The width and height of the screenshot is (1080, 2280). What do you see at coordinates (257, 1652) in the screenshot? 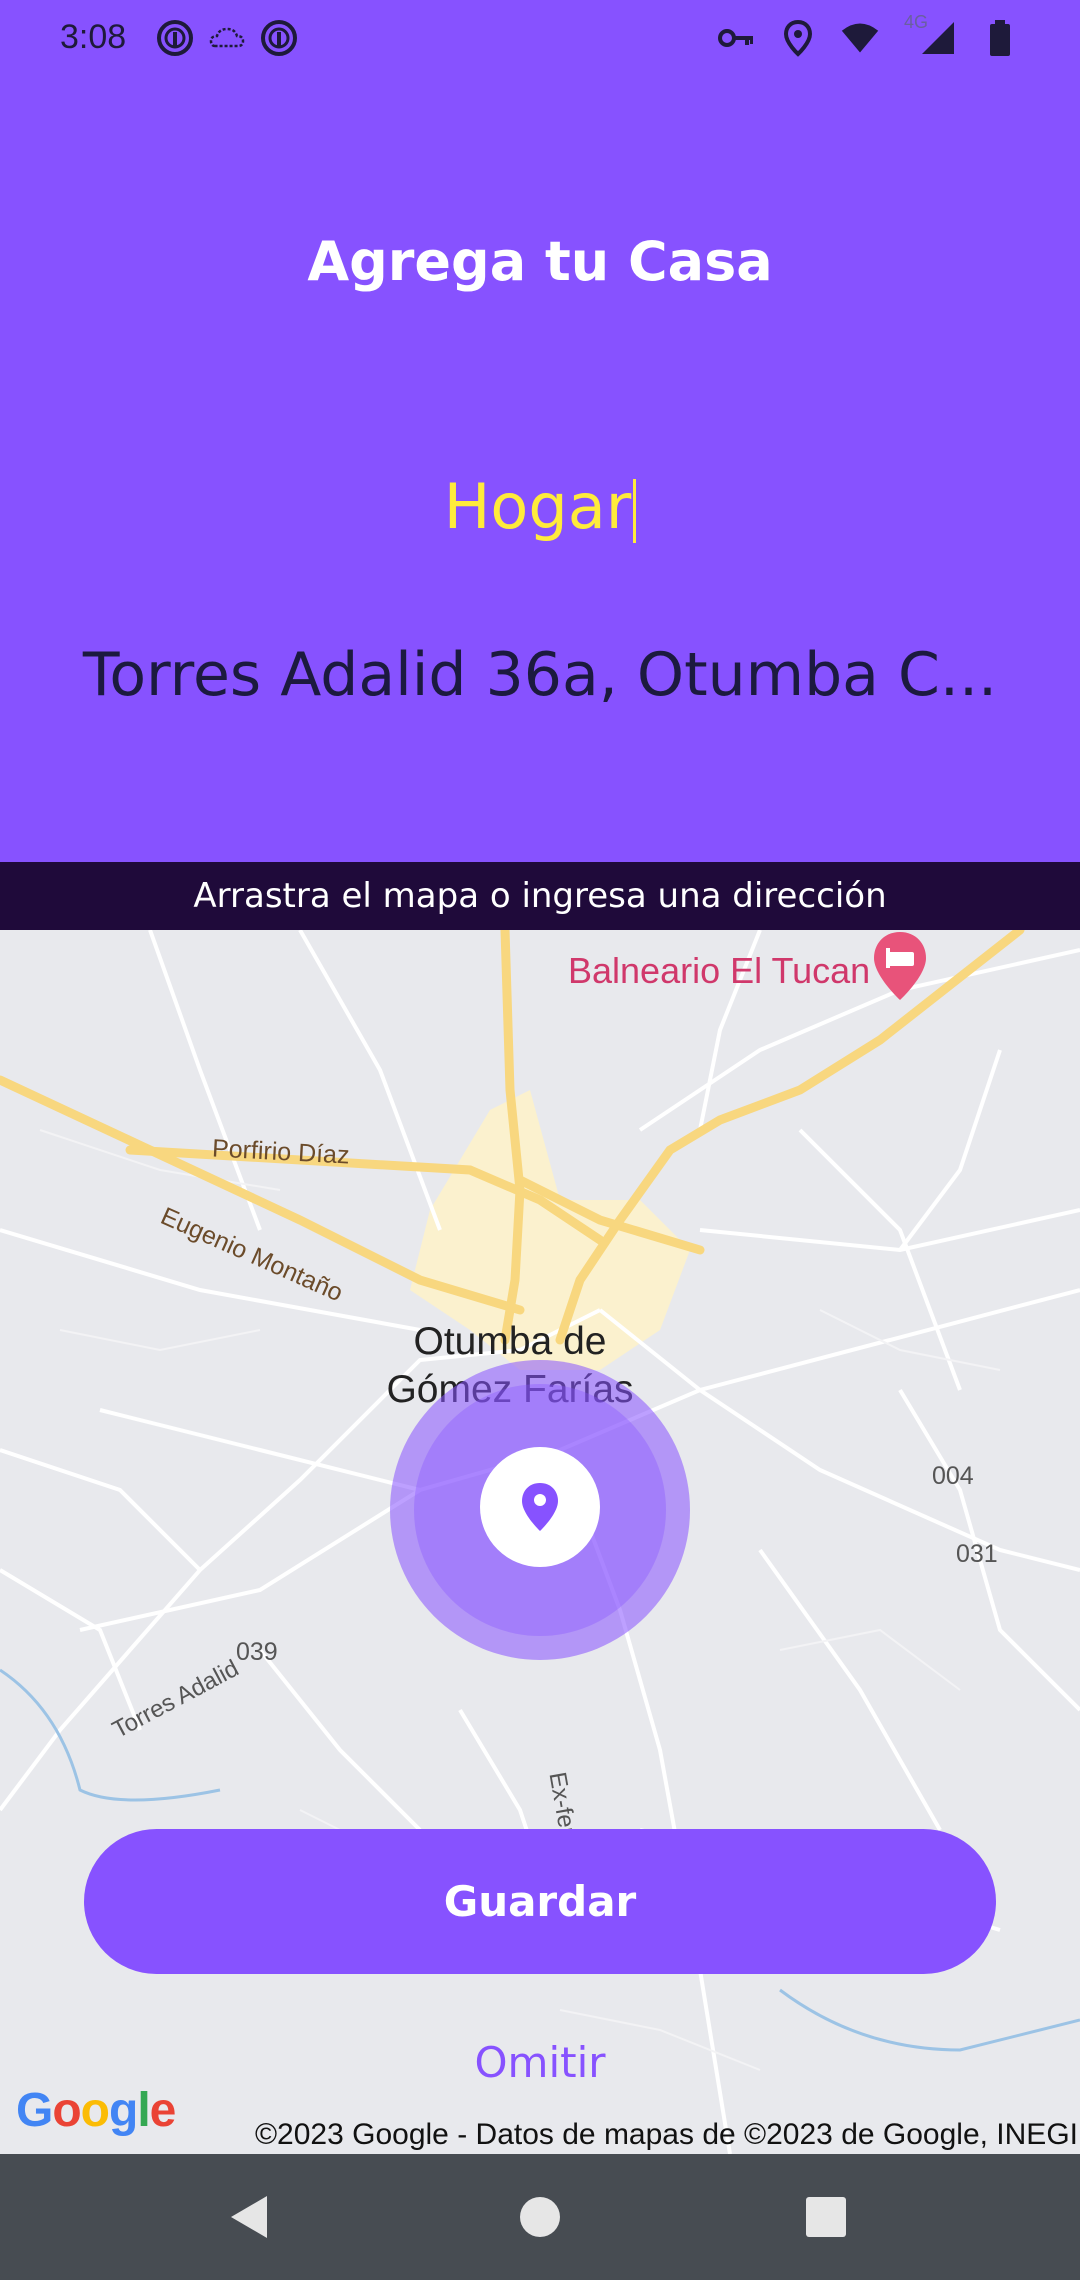
I see `map-number-label: 039` at bounding box center [257, 1652].